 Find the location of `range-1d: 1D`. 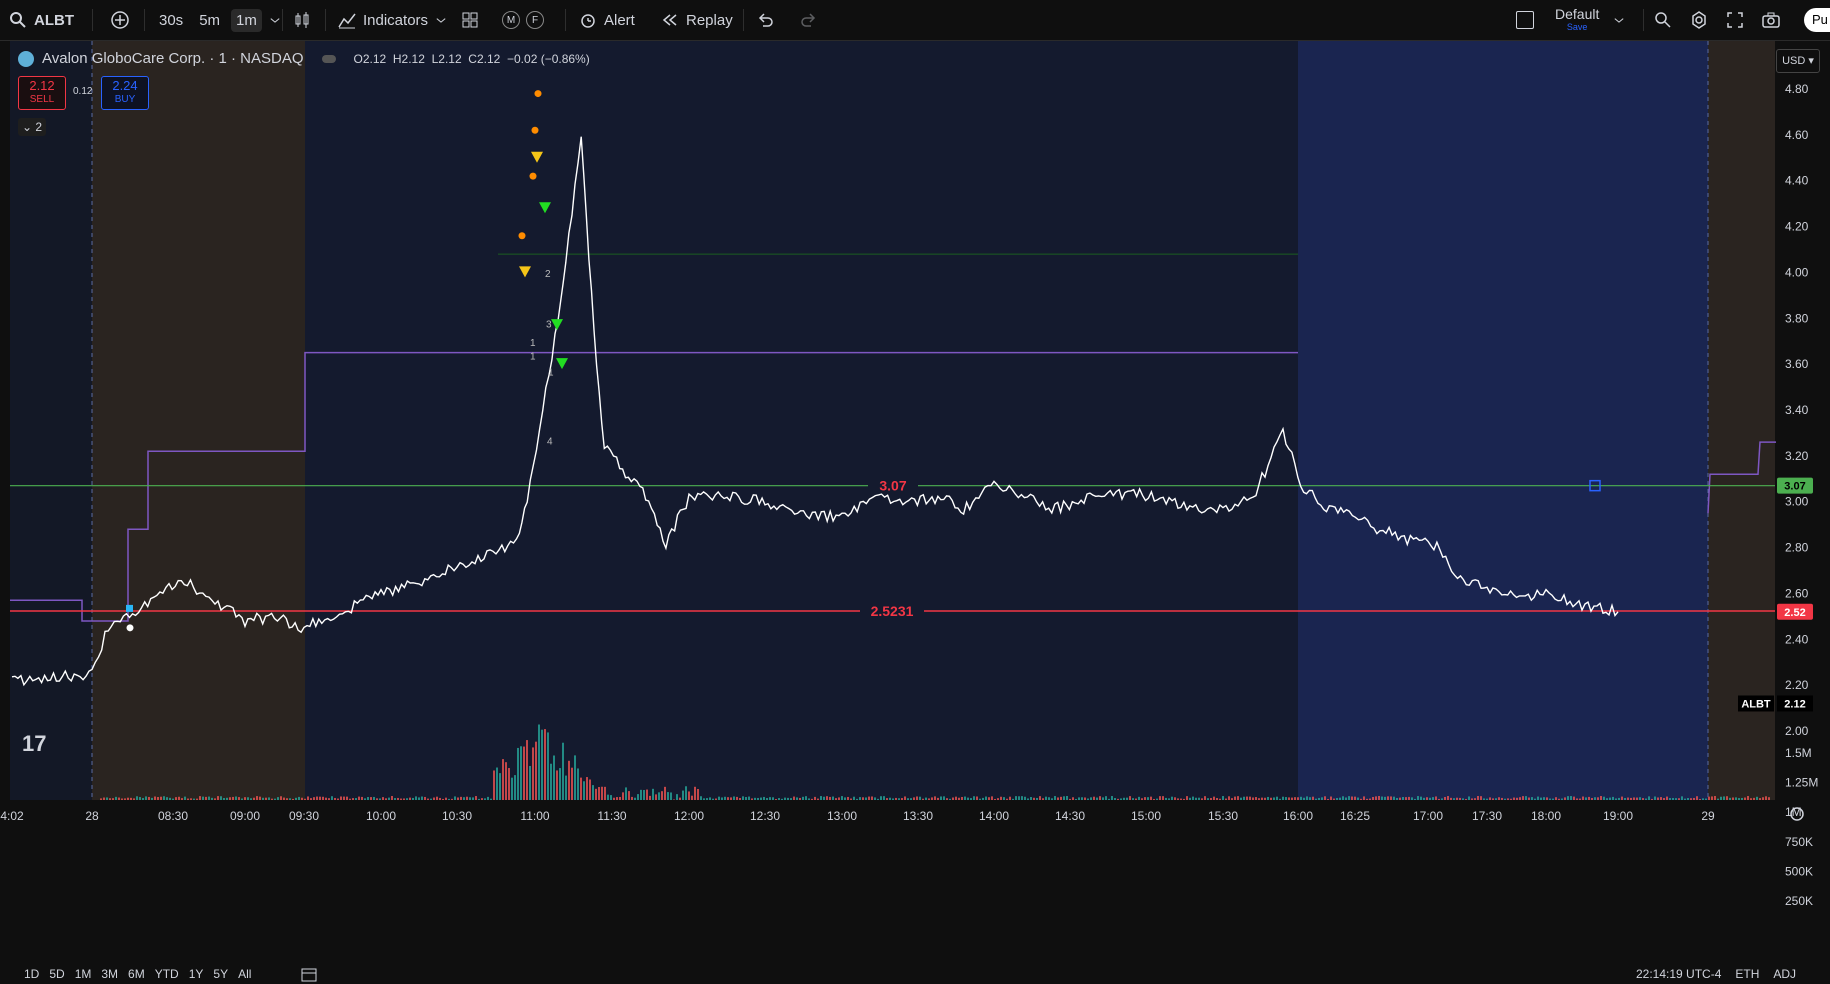

range-1d: 1D is located at coordinates (31, 974).